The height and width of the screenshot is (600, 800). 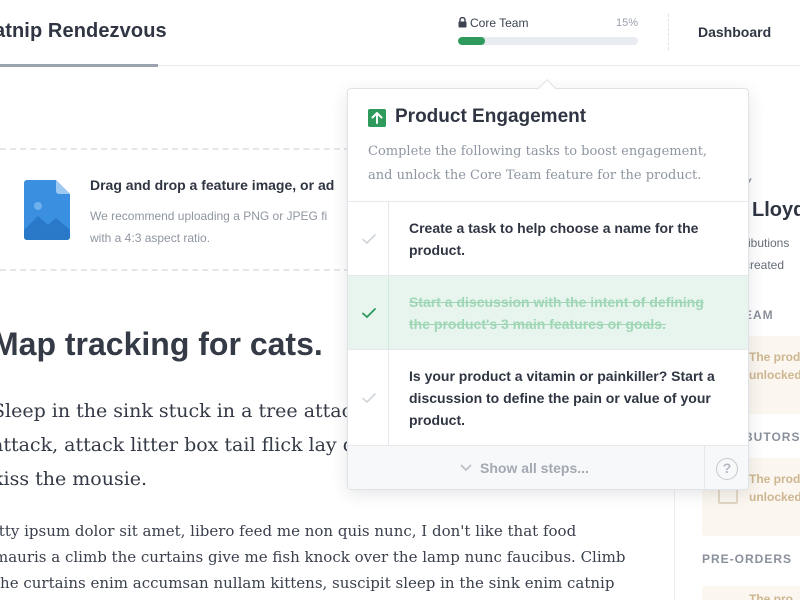 What do you see at coordinates (175, 149) in the screenshot?
I see `dropzone-top-border` at bounding box center [175, 149].